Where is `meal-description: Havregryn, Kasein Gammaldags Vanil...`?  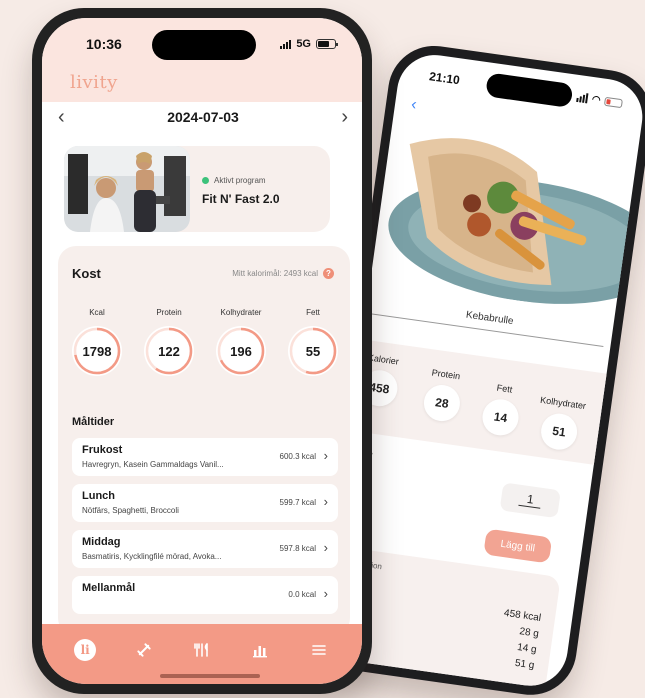
meal-description: Havregryn, Kasein Gammaldags Vanil... is located at coordinates (153, 464).